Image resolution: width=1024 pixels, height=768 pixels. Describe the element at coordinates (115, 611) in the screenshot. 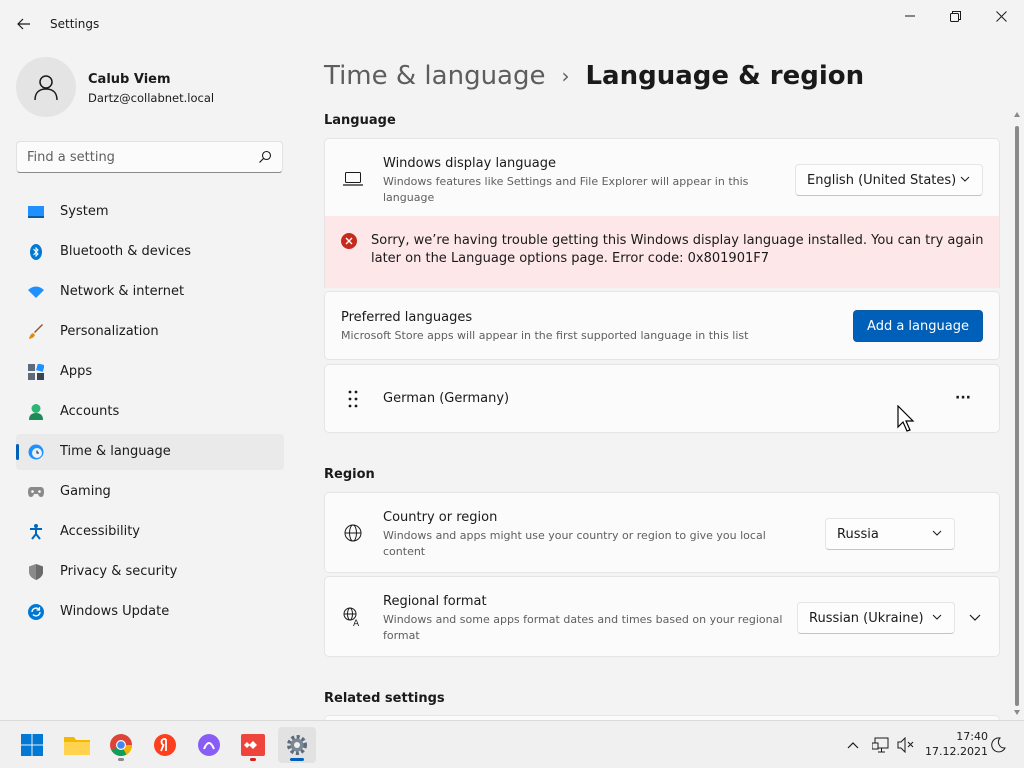

I see `sidebar-item-label: Windows Update` at that location.